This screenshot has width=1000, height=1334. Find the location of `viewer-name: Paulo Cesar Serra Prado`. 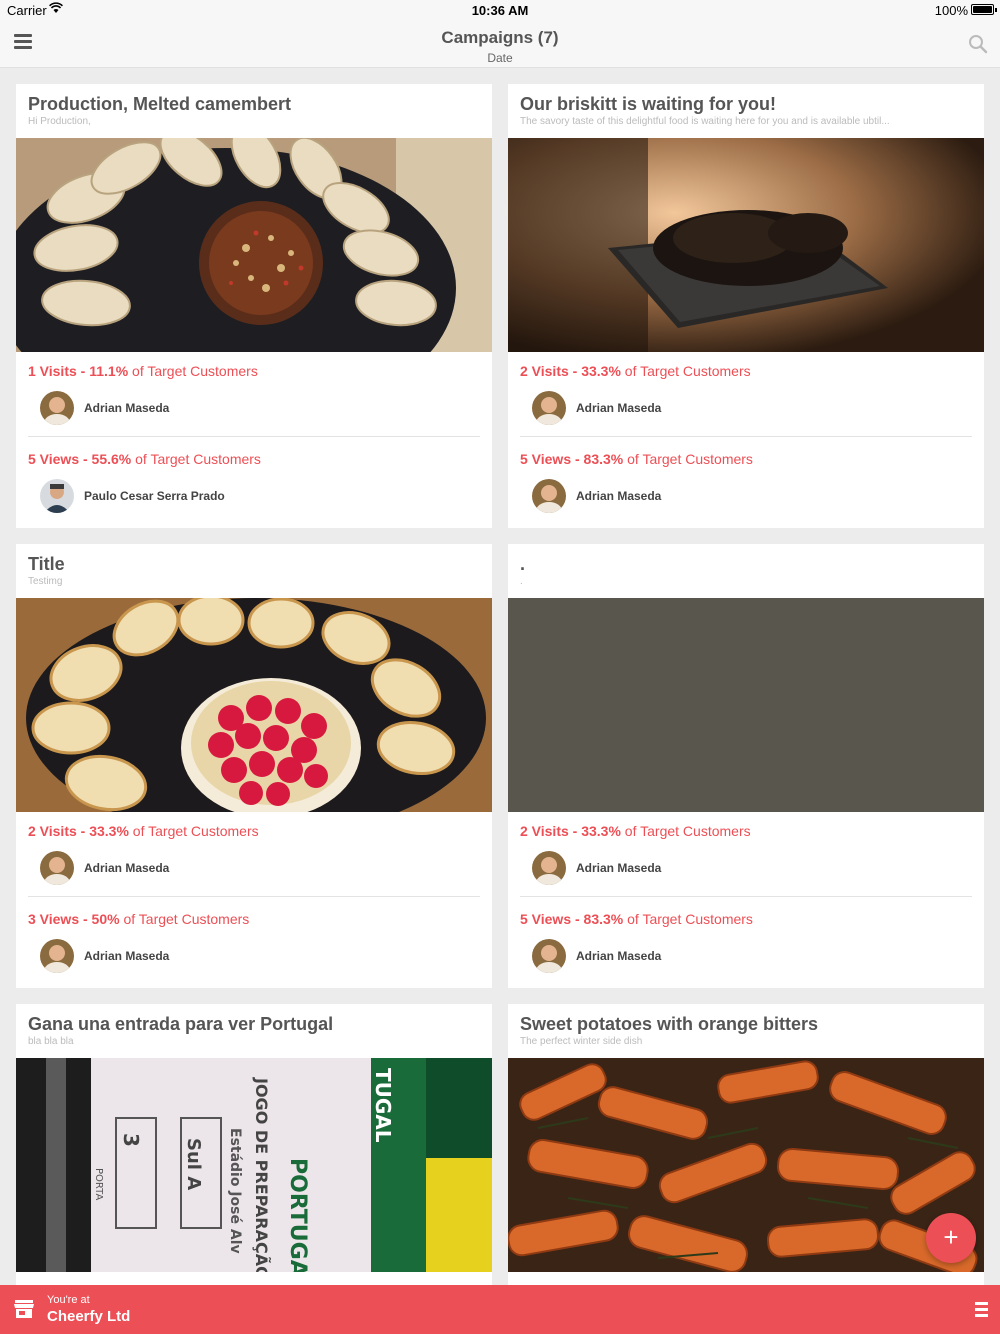

viewer-name: Paulo Cesar Serra Prado is located at coordinates (154, 496).